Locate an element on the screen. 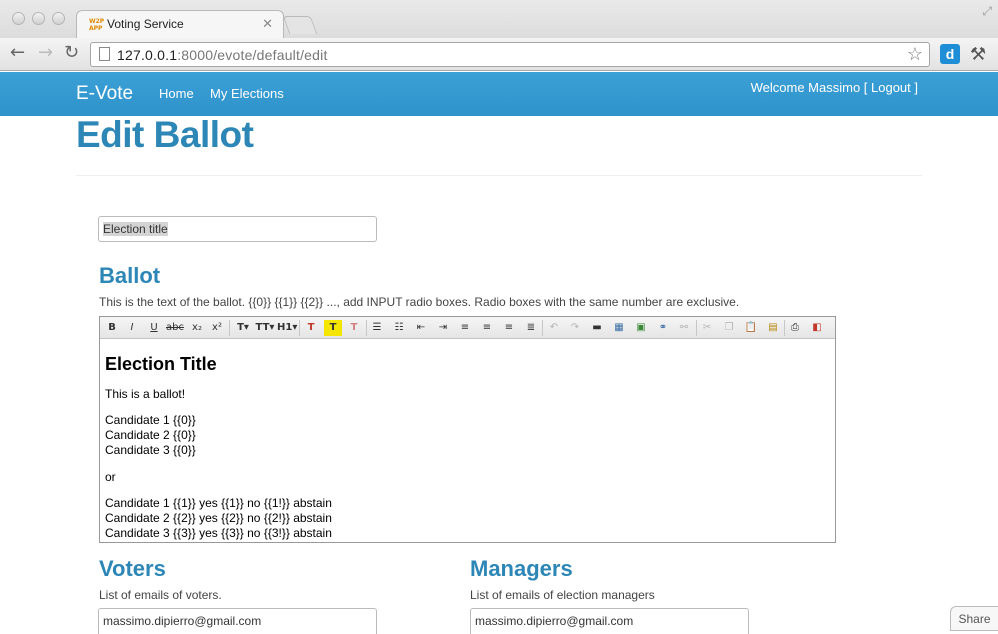 The height and width of the screenshot is (634, 998). election-title-value: Election title is located at coordinates (135, 229).